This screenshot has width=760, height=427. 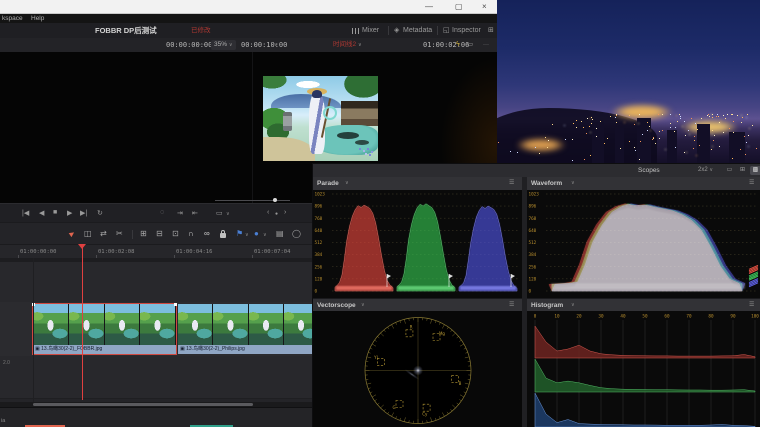 I want to click on link-selection-icon: ∞, so click(x=207, y=233).